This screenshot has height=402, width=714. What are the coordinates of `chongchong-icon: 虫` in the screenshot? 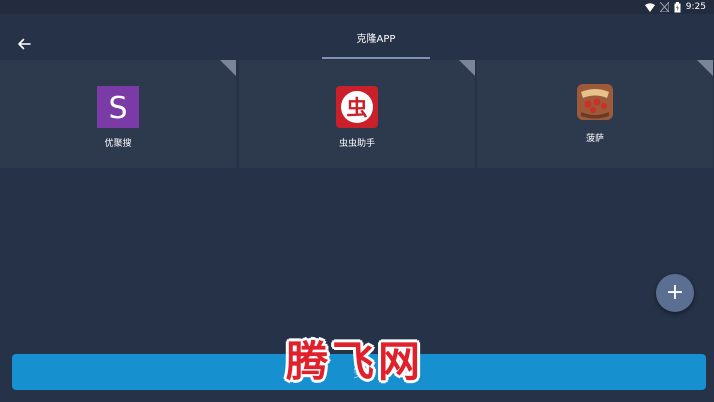 It's located at (357, 107).